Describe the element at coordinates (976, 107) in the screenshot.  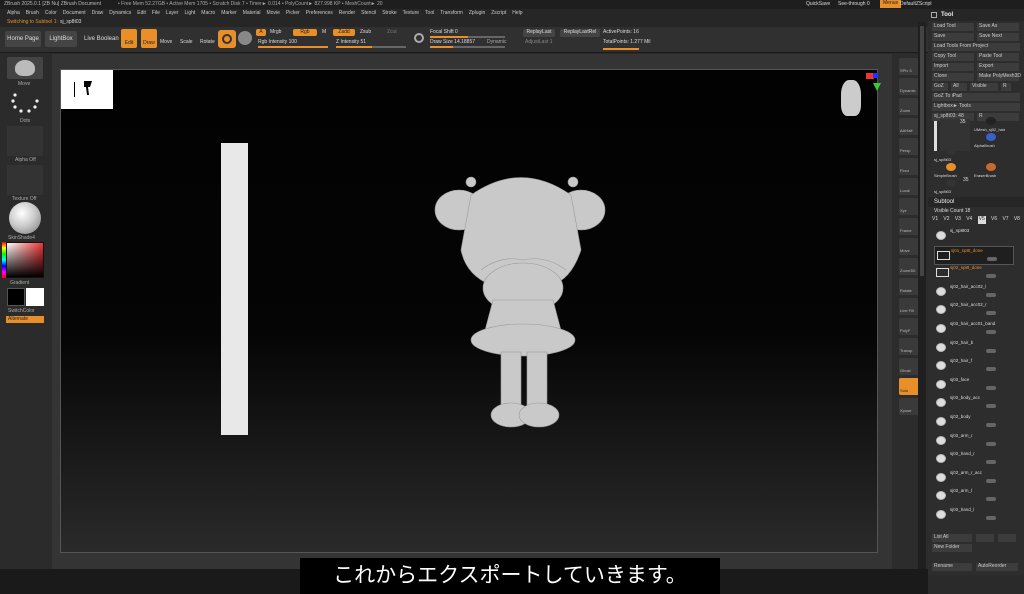
I see `panel-button-8-0: Lightbox► Tools` at that location.